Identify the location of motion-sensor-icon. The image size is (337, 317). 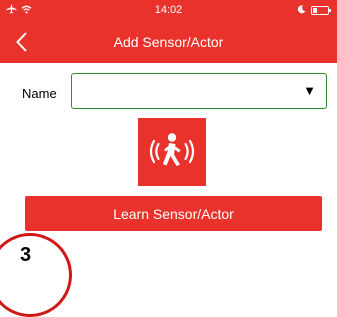
(172, 152).